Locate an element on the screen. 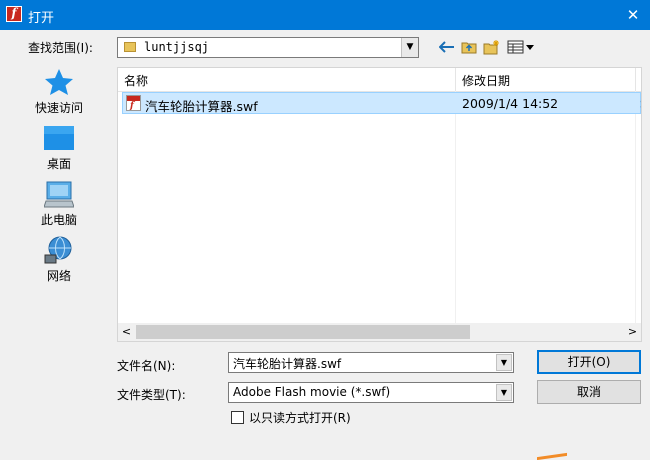 This screenshot has width=650, height=460. computer-icon is located at coordinates (59, 194).